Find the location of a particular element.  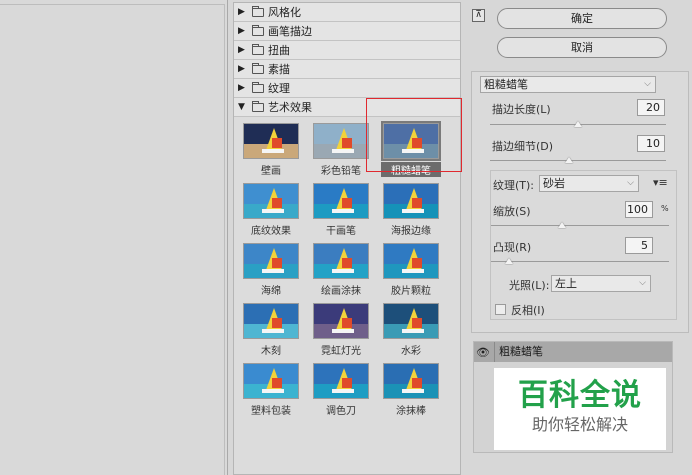

stroke-detail-slider is located at coordinates (569, 160).